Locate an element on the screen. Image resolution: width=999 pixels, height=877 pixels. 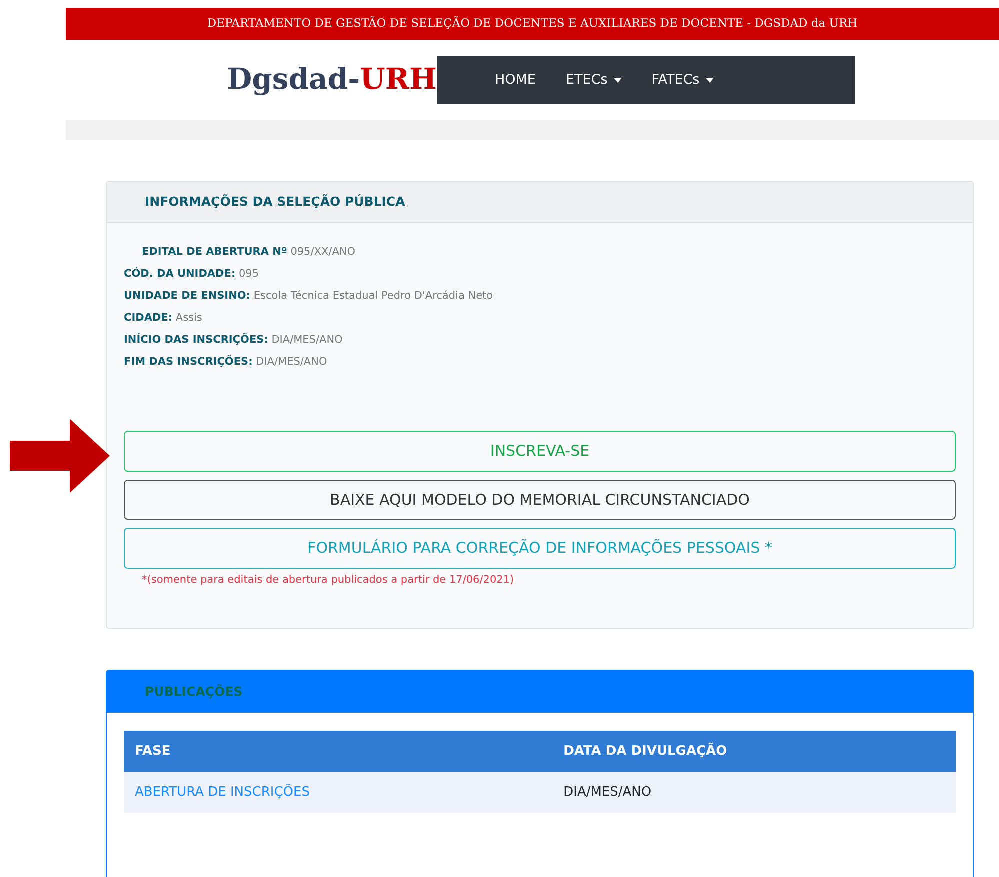
nav-link: FATECs is located at coordinates (683, 80).